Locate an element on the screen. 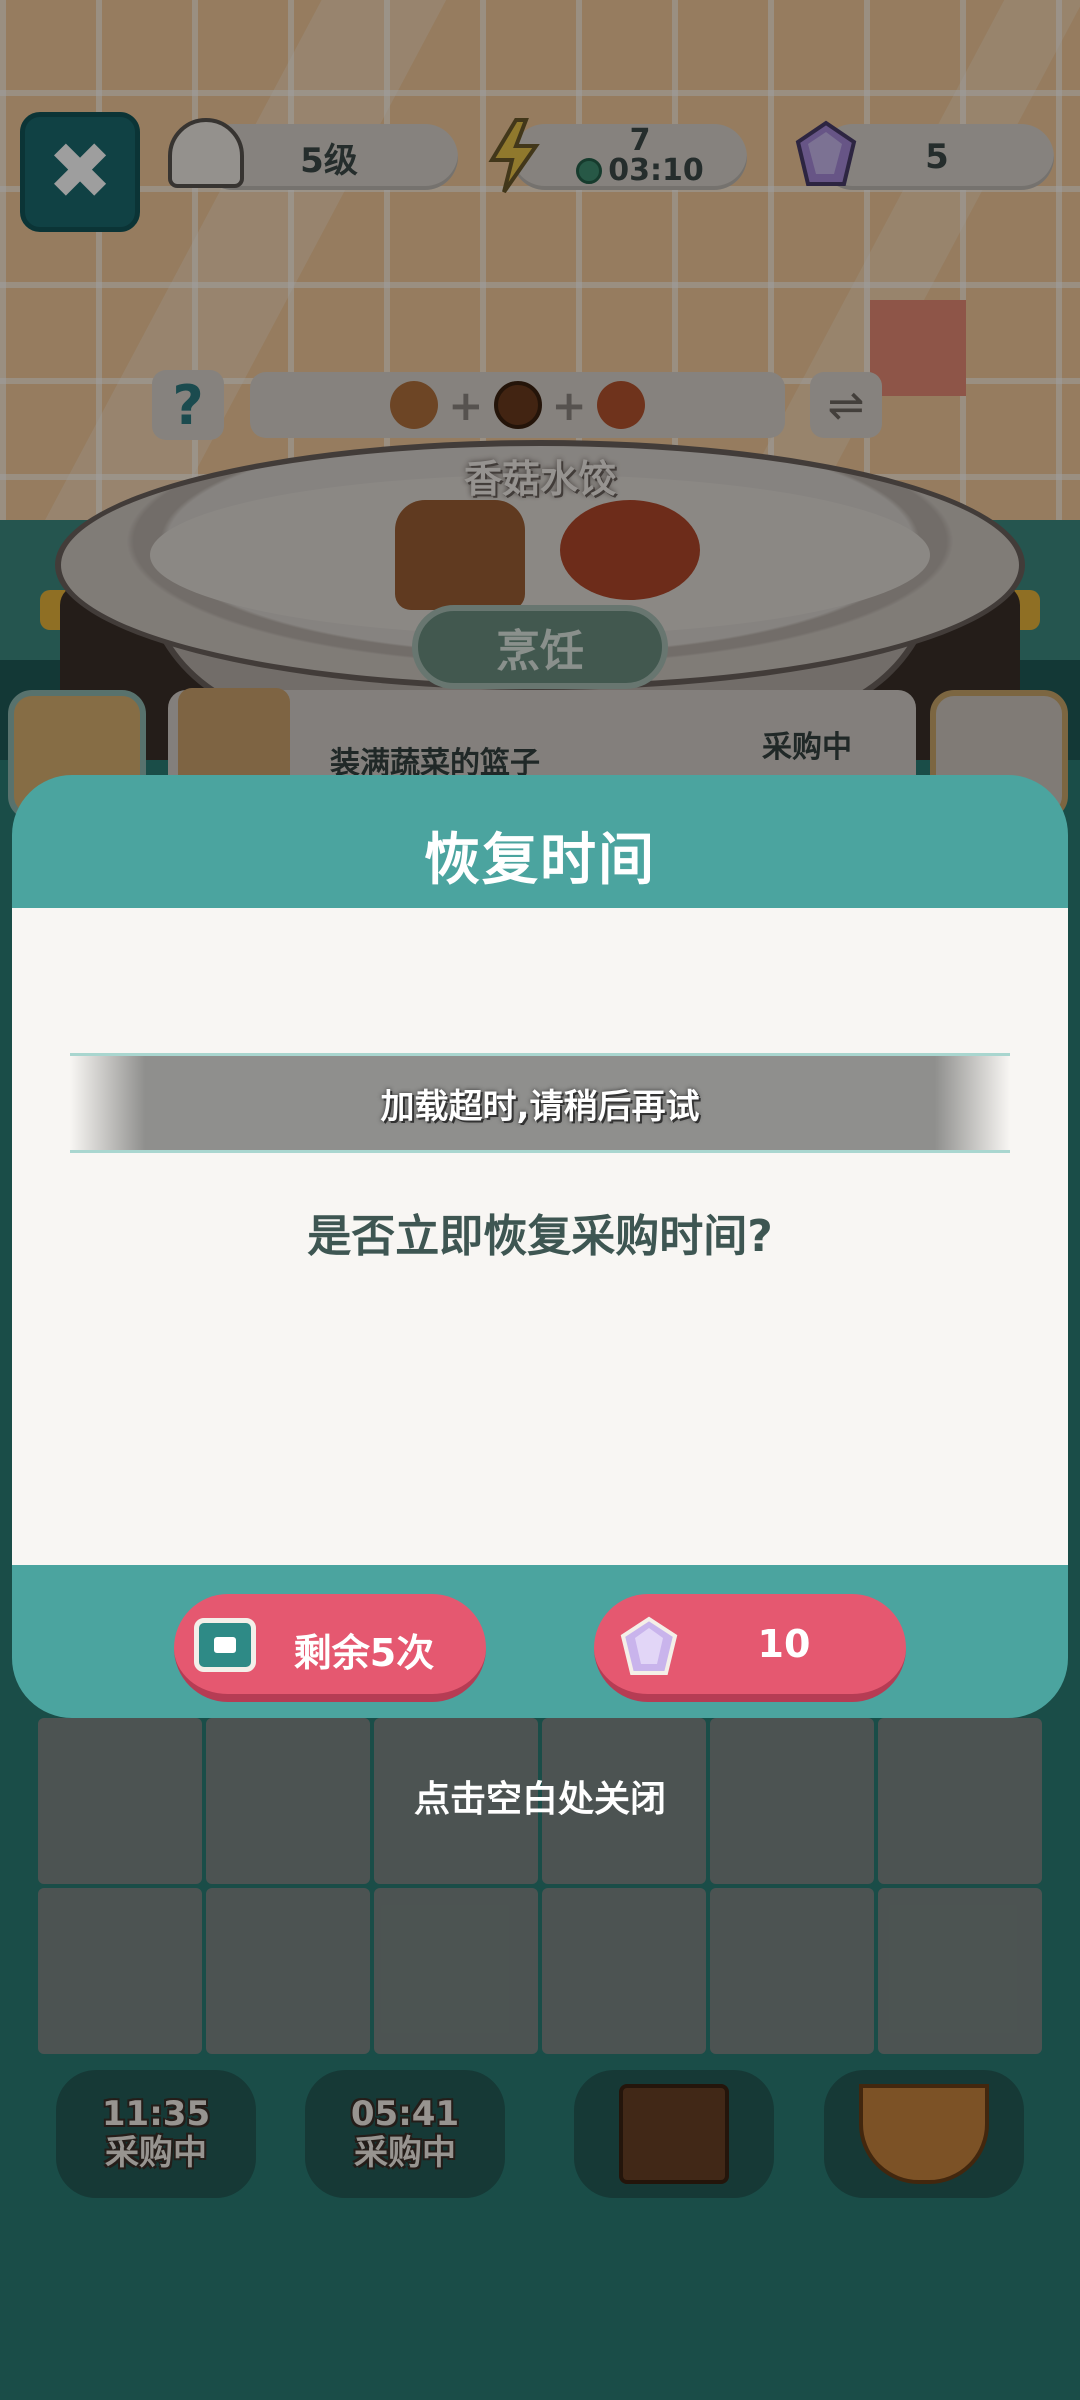 The image size is (1080, 2400). video-icon is located at coordinates (225, 1645).